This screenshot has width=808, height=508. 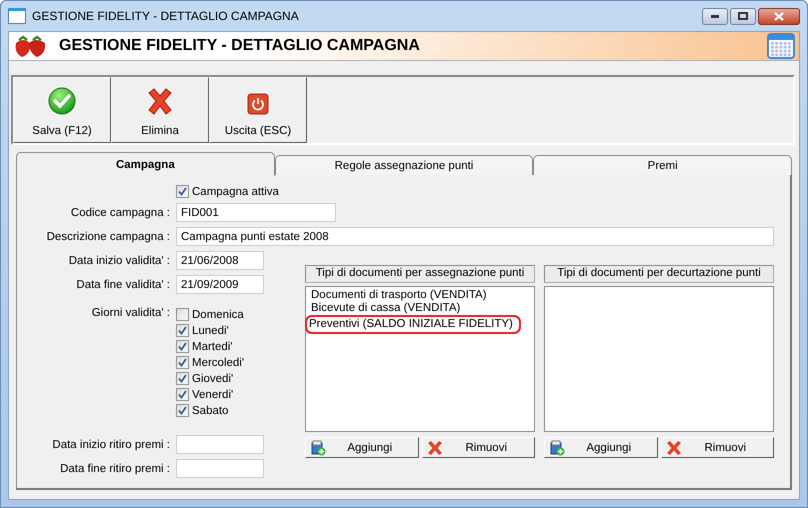 What do you see at coordinates (258, 104) in the screenshot?
I see `power-icon` at bounding box center [258, 104].